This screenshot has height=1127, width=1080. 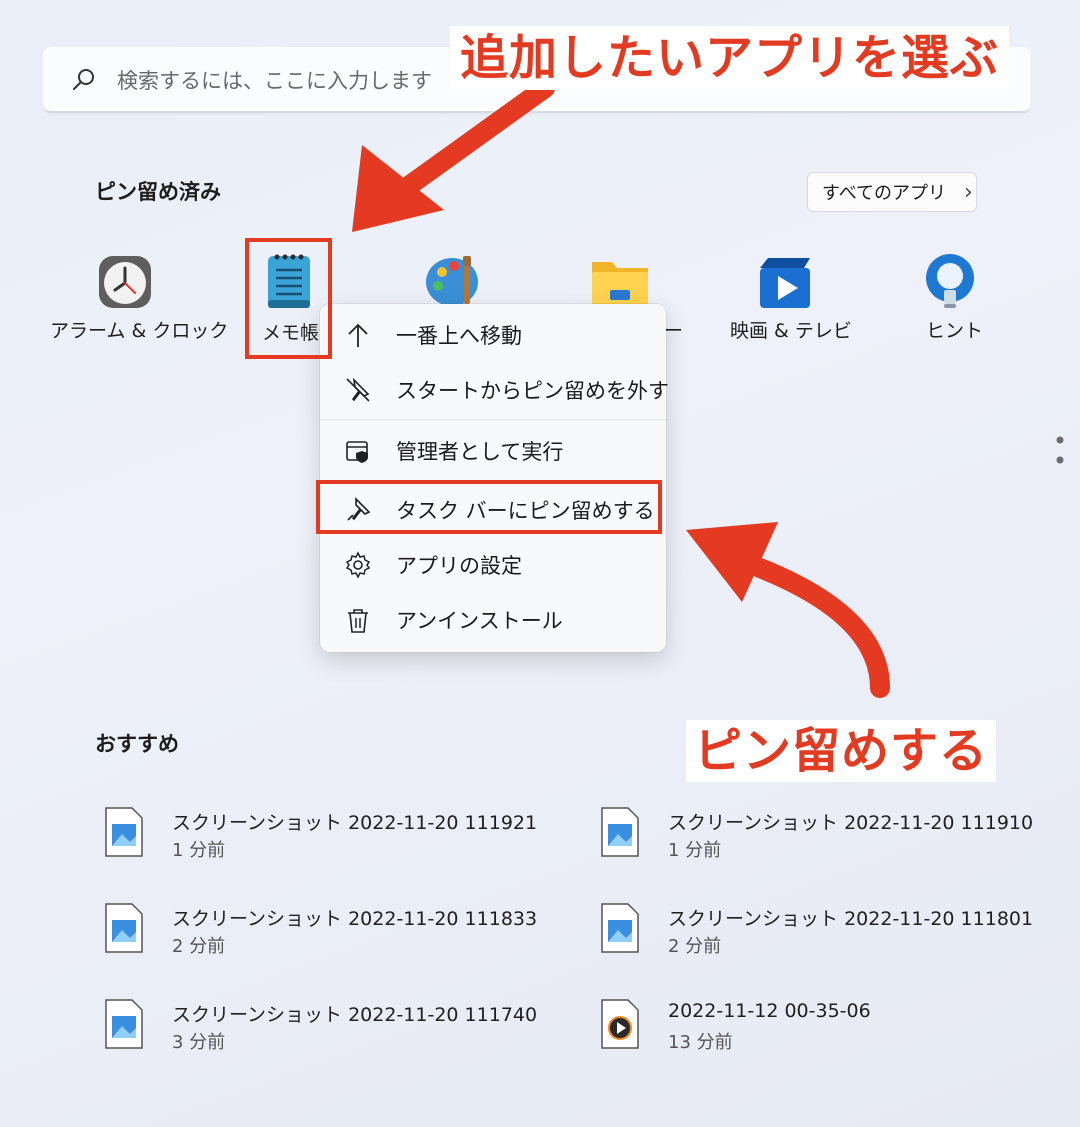 I want to click on recommended-item: スクリーンショット 2022-11-20 111910 1 分前, so click(x=816, y=832).